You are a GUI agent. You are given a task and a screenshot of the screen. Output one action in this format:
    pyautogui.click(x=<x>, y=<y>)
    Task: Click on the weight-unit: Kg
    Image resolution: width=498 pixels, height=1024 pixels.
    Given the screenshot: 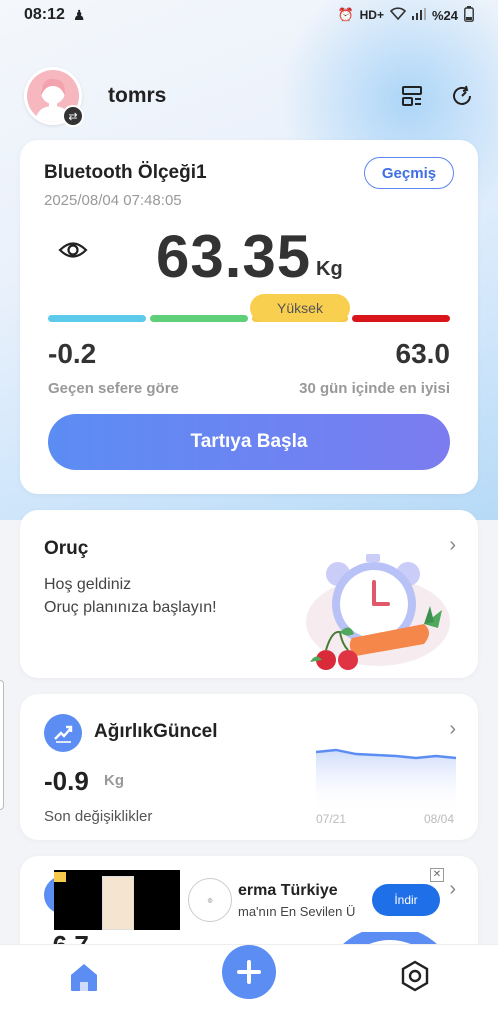 What is the action you would take?
    pyautogui.click(x=329, y=269)
    